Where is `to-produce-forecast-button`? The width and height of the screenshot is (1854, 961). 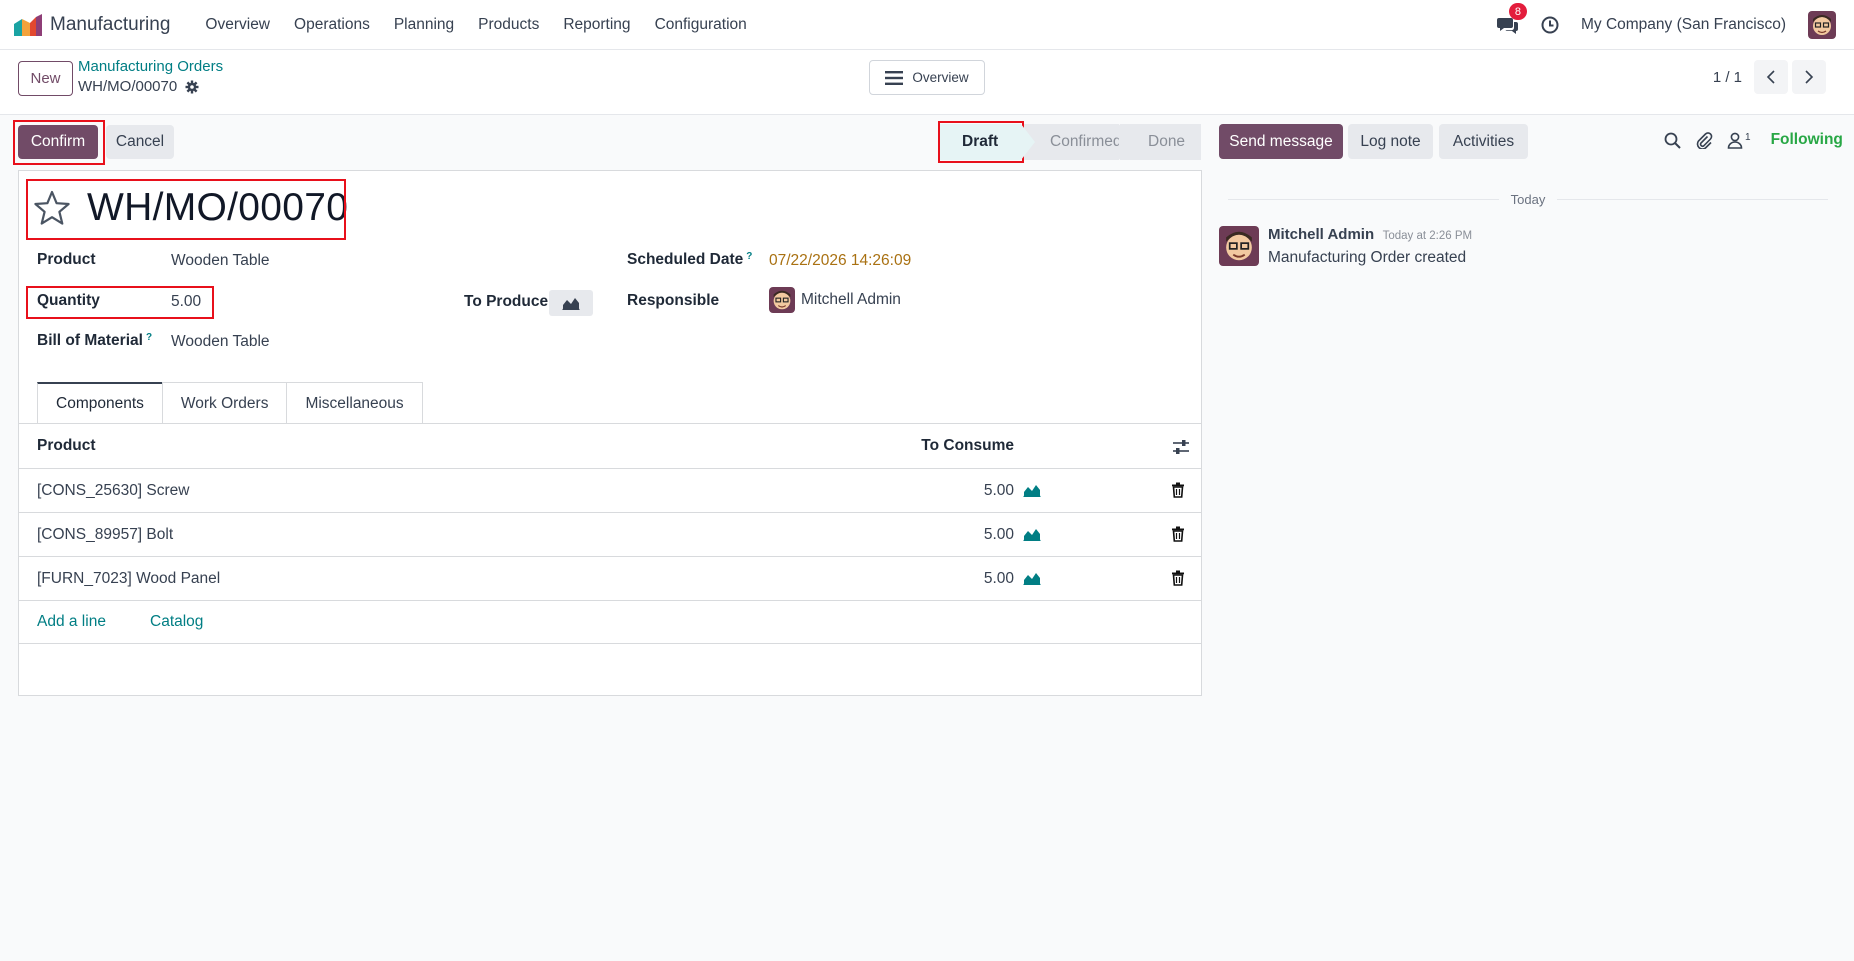
to-produce-forecast-button is located at coordinates (571, 303).